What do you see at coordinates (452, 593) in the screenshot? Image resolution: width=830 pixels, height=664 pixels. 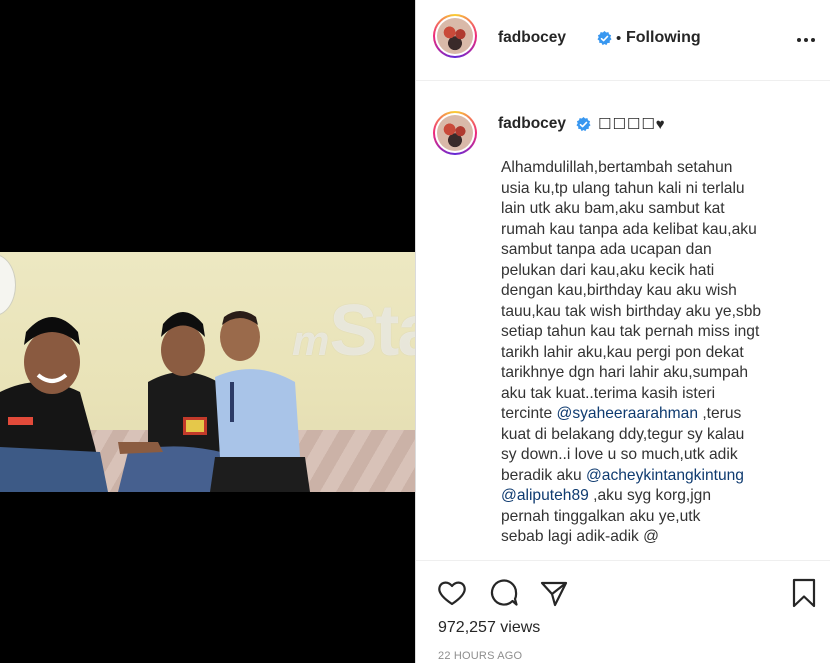 I see `heart-icon` at bounding box center [452, 593].